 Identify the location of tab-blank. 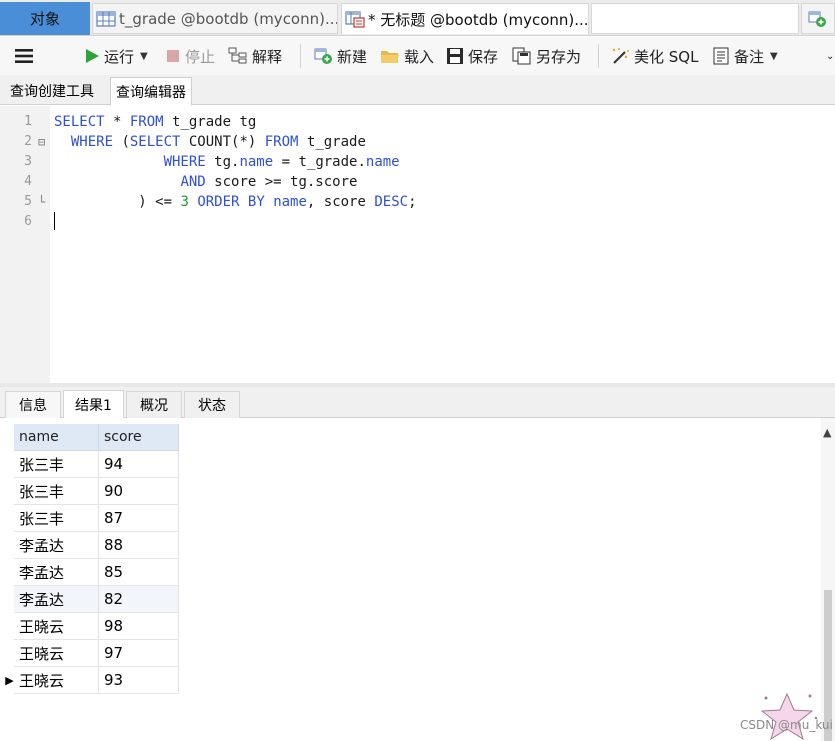
(695, 18).